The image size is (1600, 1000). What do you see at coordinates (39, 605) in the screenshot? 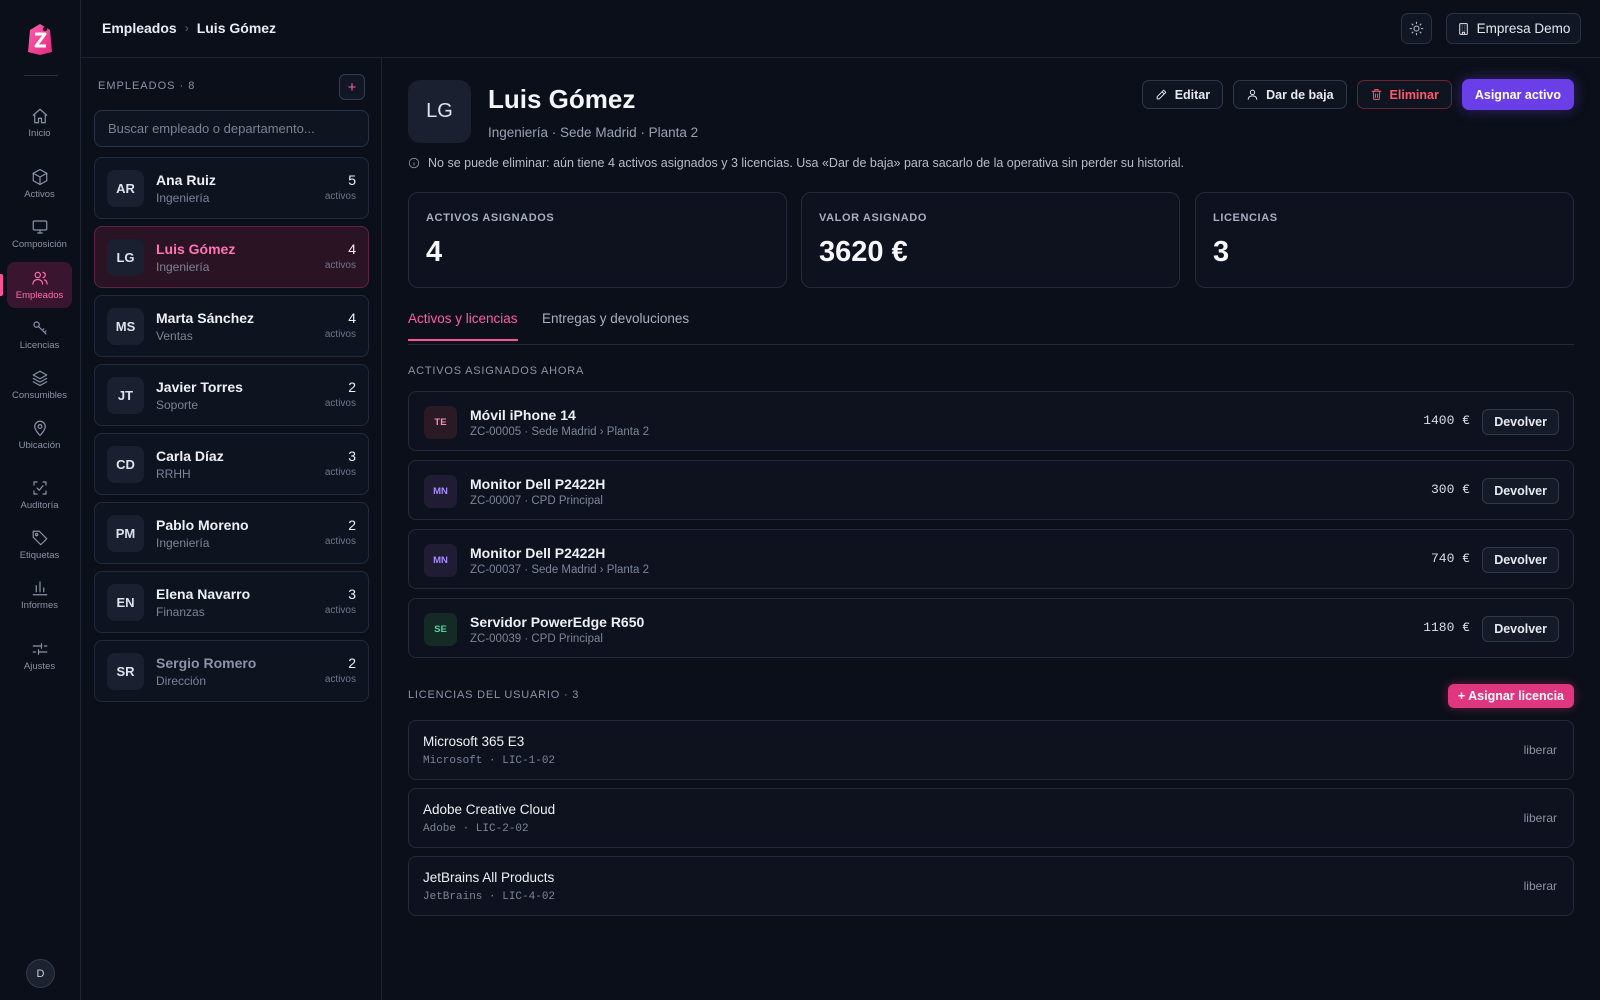
I see `nav-label: Informes` at bounding box center [39, 605].